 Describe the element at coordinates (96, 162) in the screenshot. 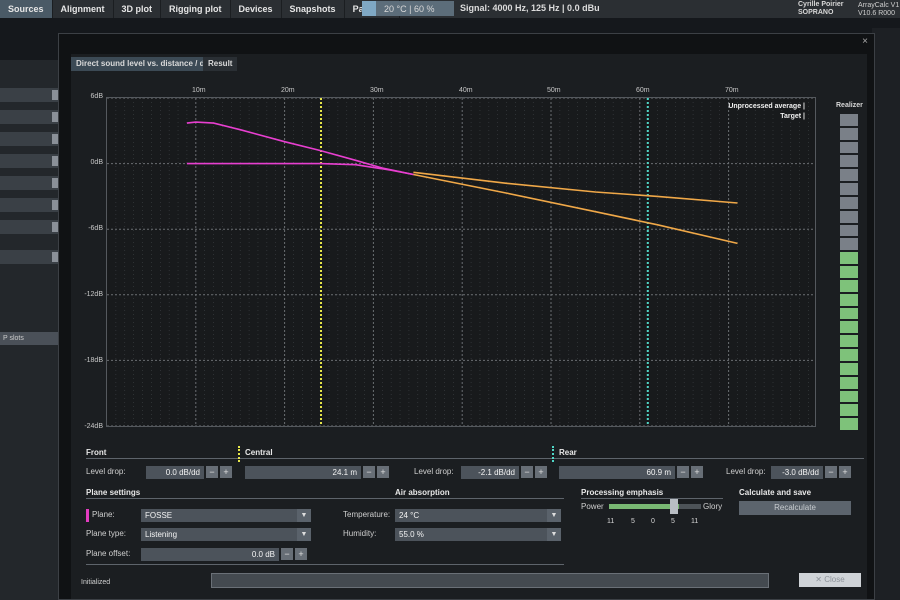

I see `y-tick-label: 0dB` at that location.